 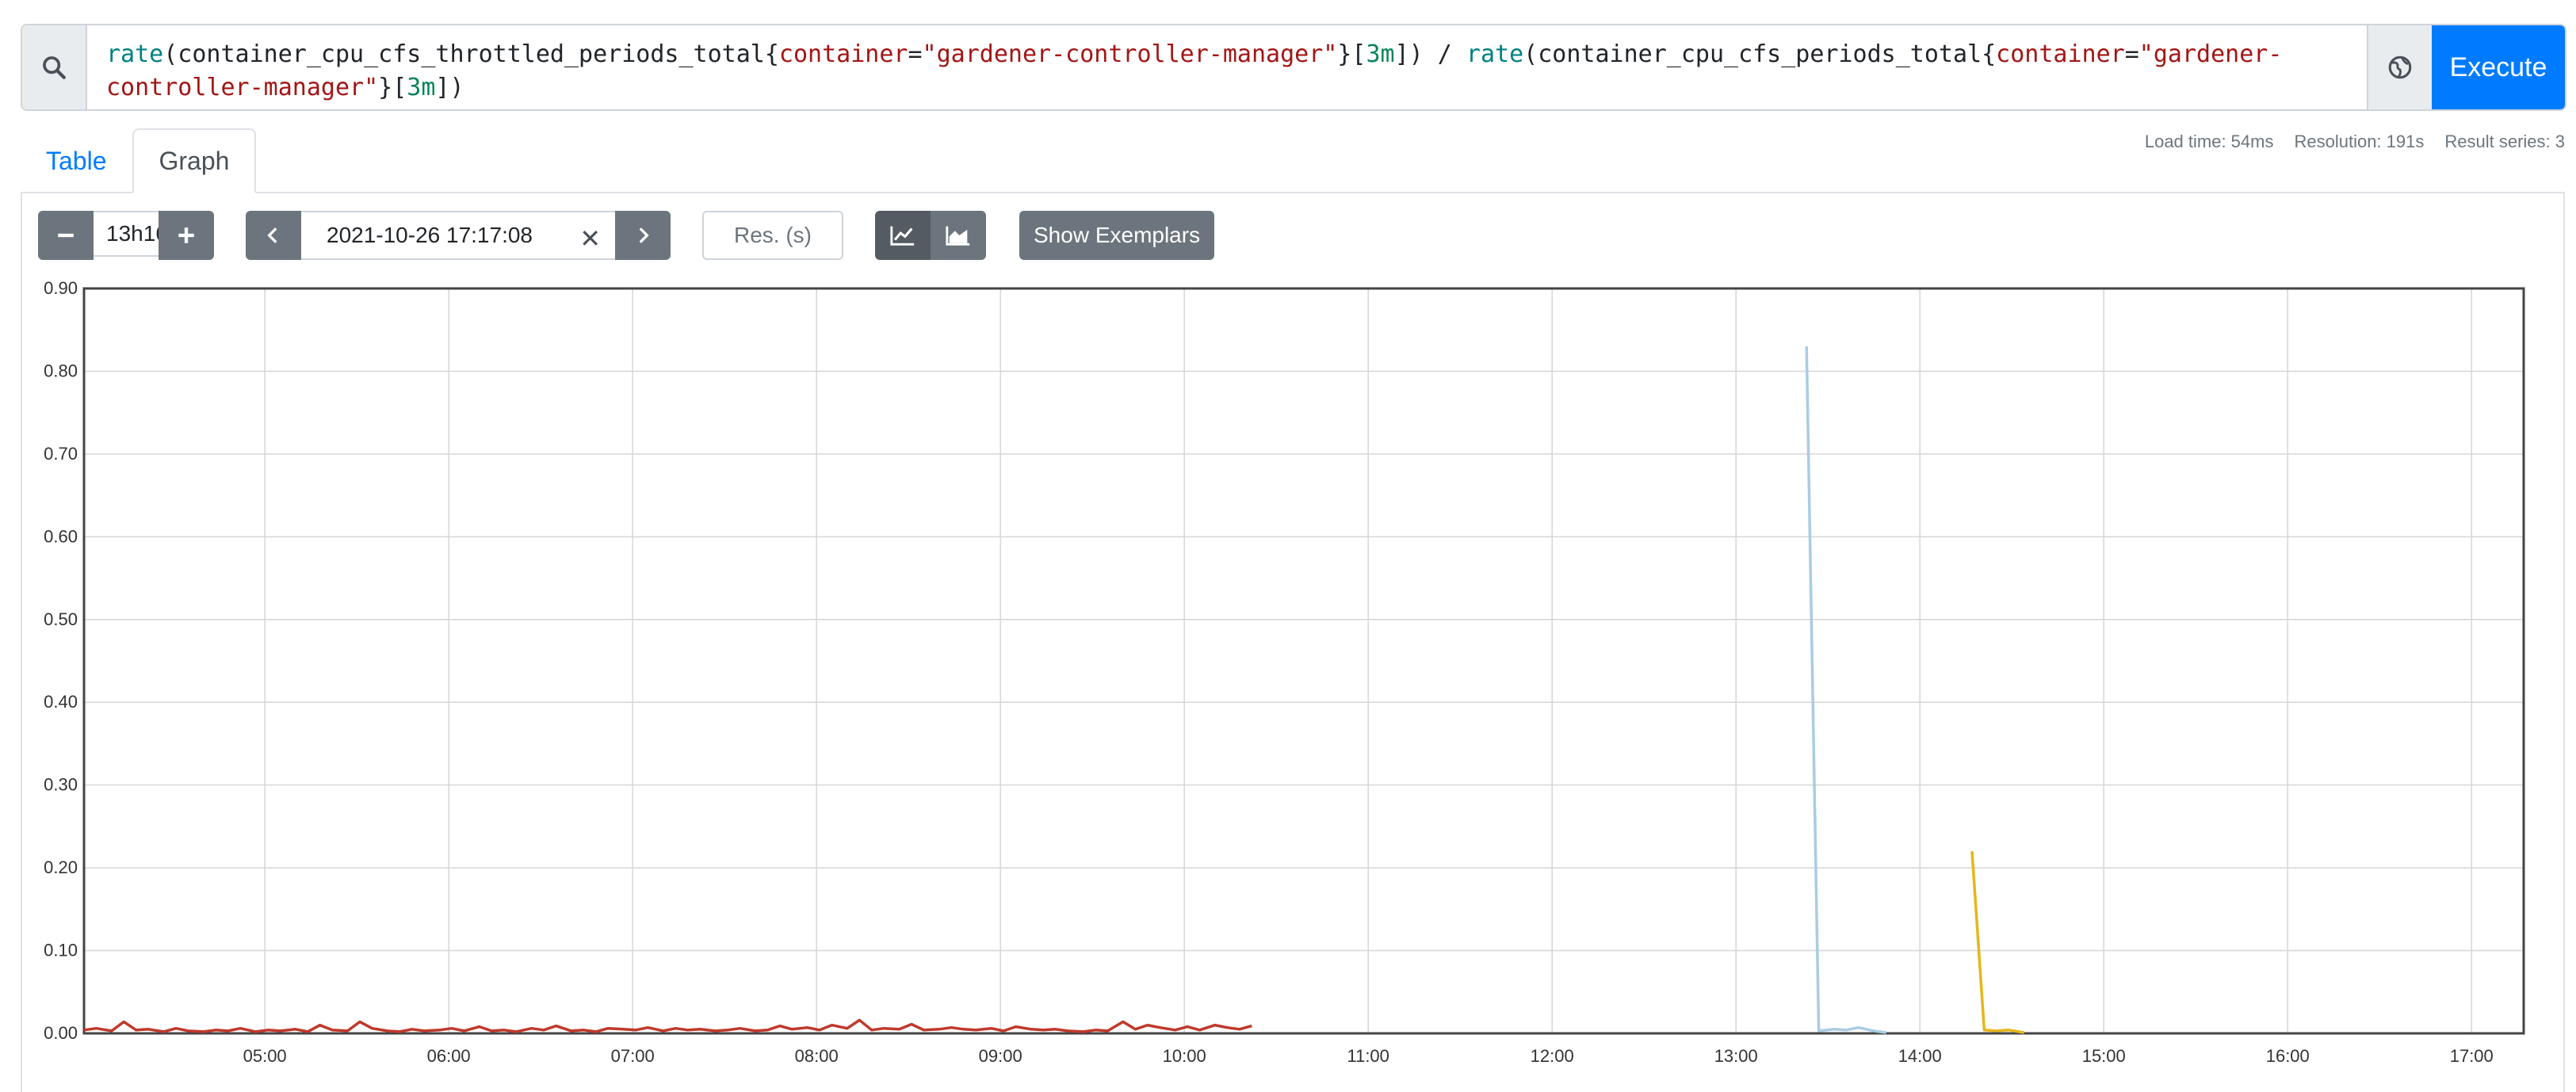 I want to click on line-chart-icon, so click(x=903, y=236).